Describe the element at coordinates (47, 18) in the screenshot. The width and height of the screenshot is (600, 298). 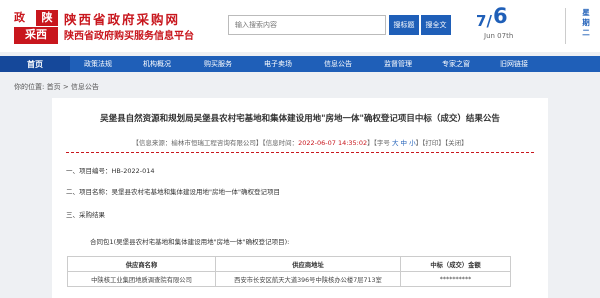
I see `logo-char: 陕` at that location.